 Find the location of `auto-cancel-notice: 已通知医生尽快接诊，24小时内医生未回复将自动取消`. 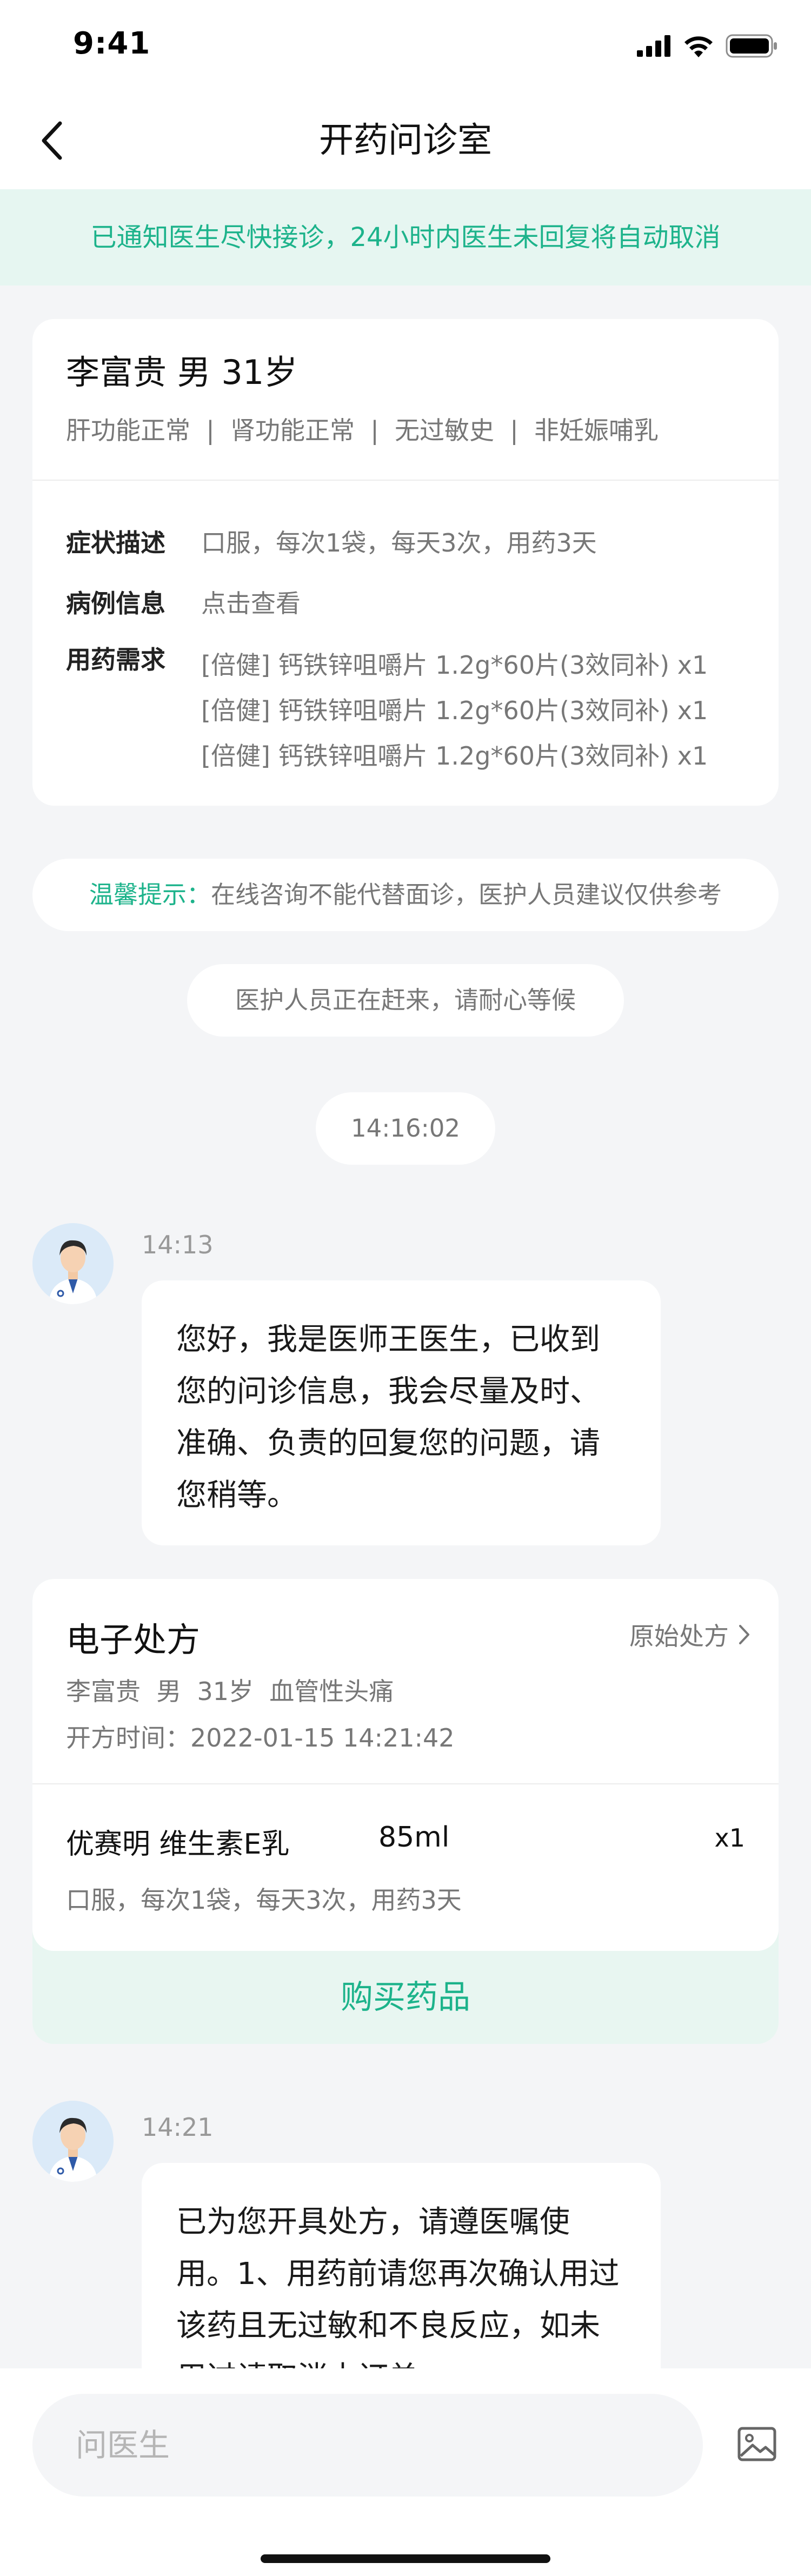

auto-cancel-notice: 已通知医生尽快接诊，24小时内医生未回复将自动取消 is located at coordinates (405, 237).